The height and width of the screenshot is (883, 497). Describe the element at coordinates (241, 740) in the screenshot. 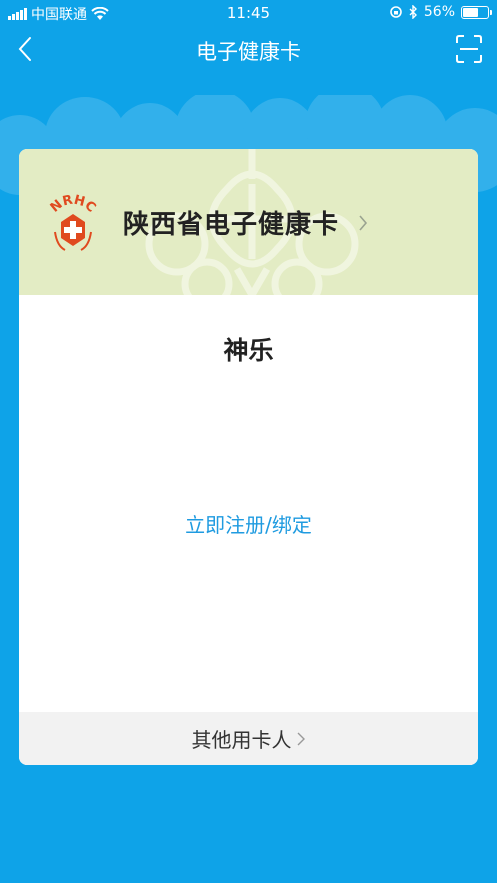

I see `other-card-users-label: 其他用卡人` at that location.